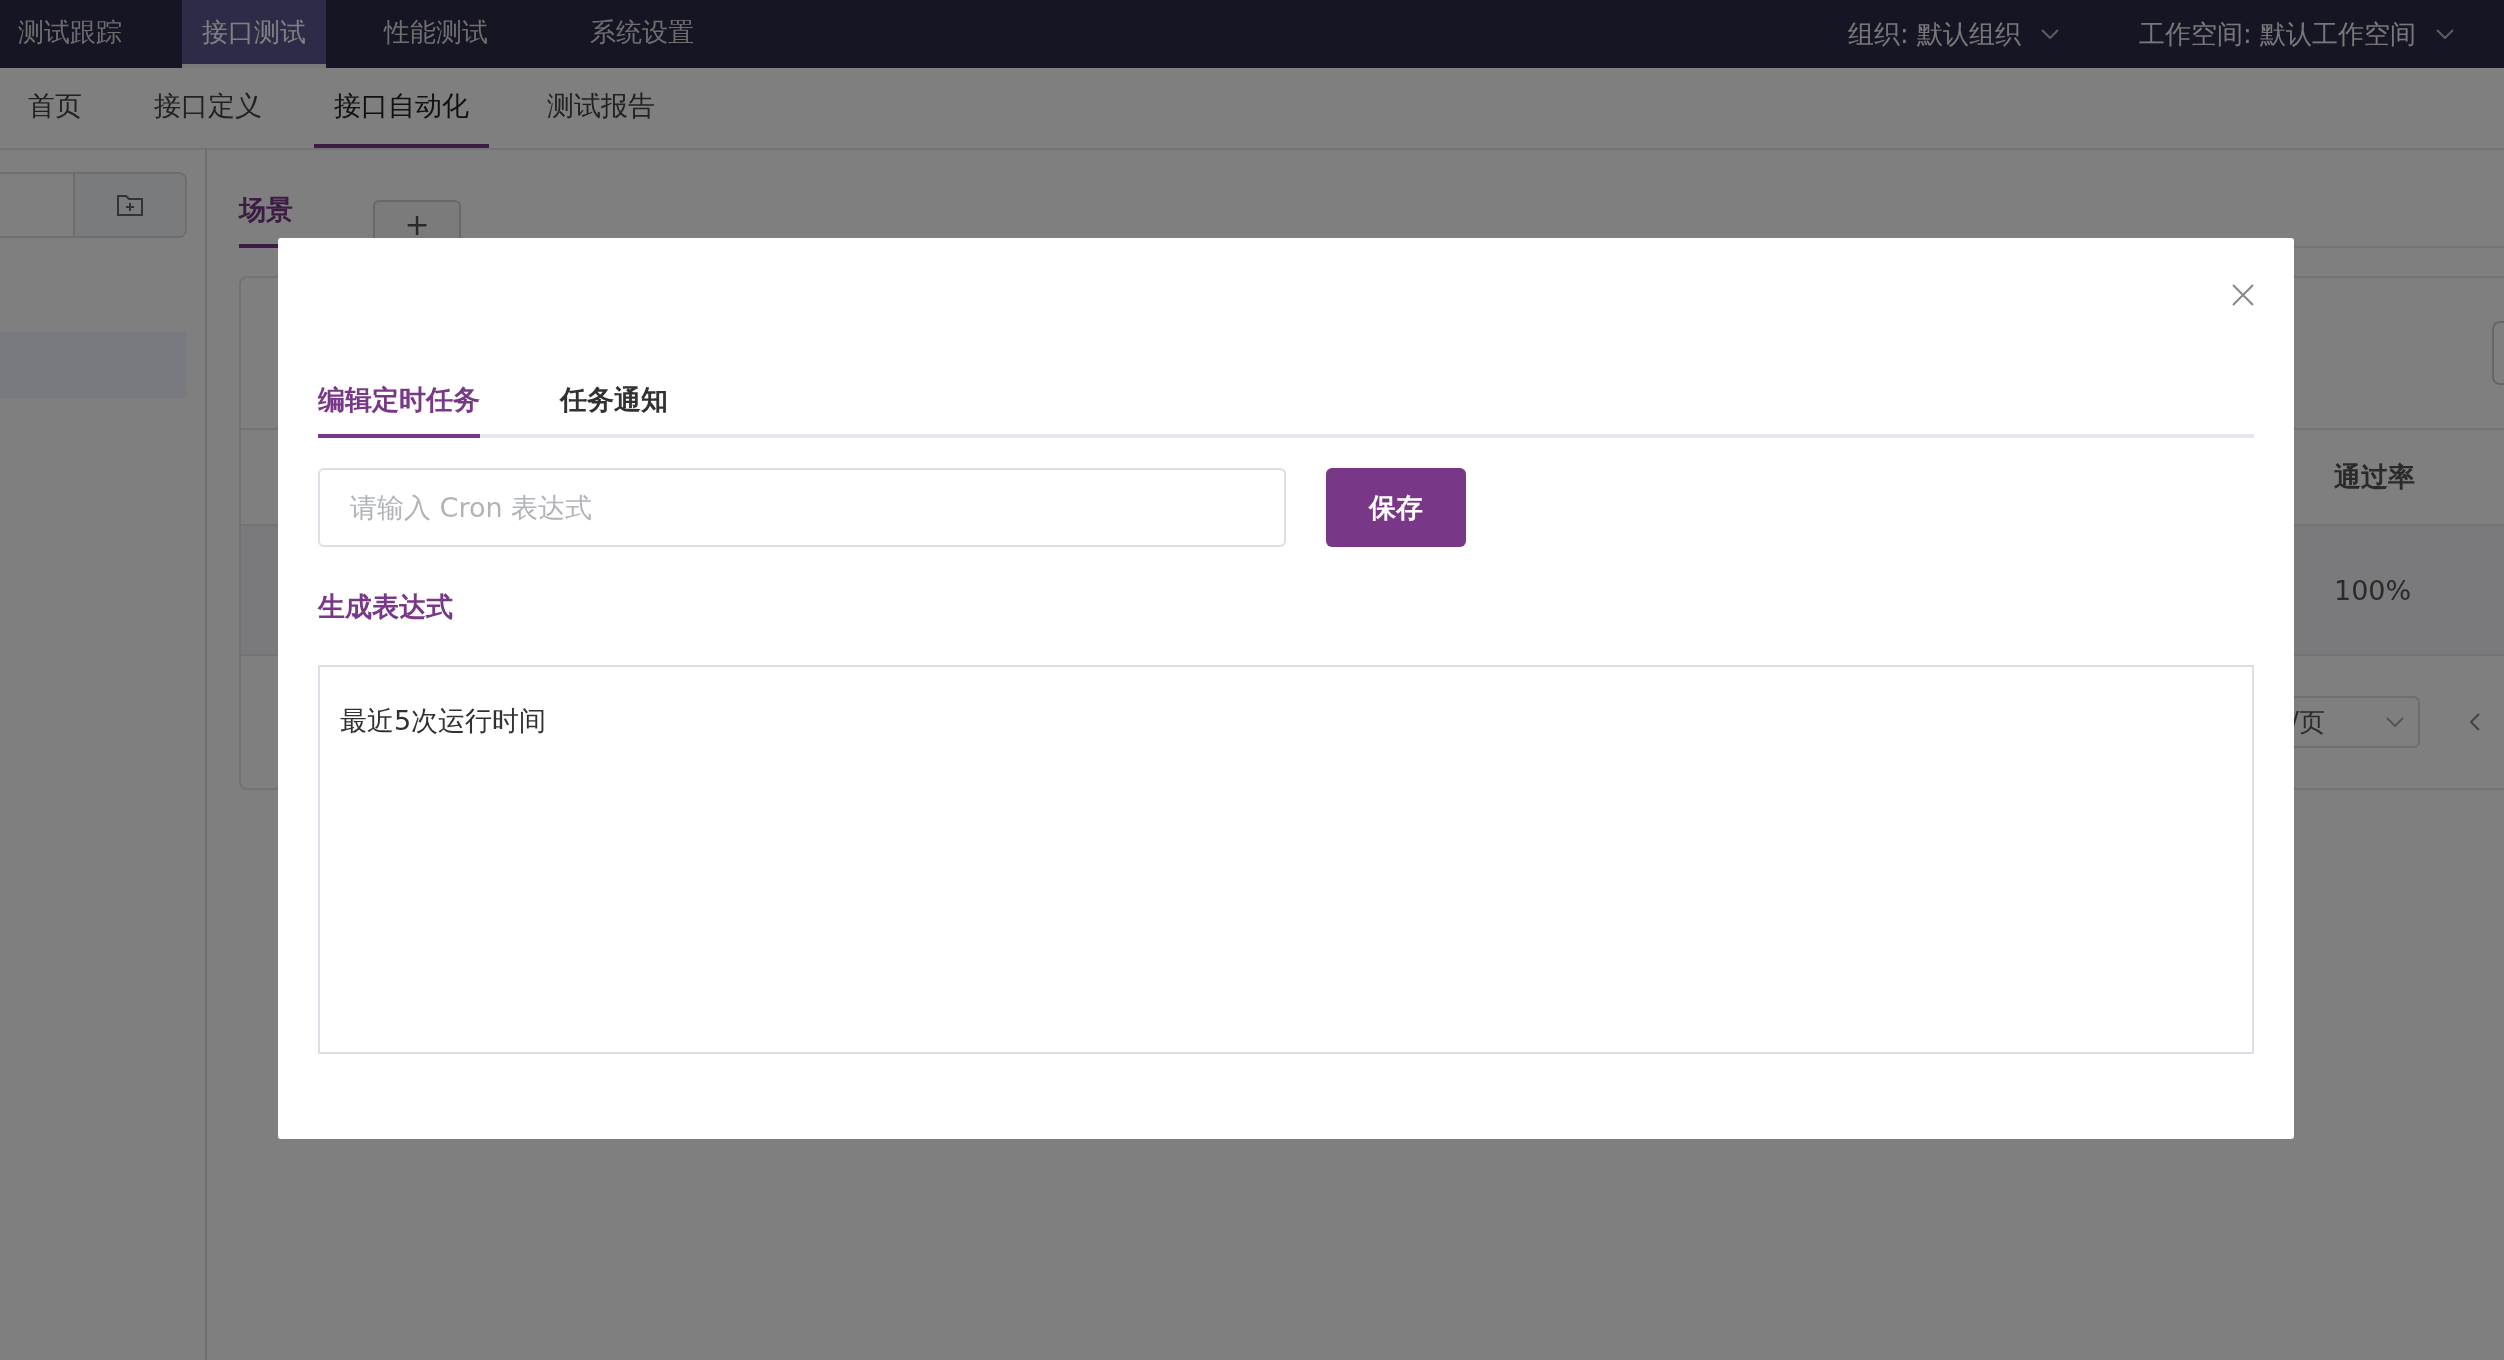 This screenshot has width=2504, height=1360. I want to click on panel-title: 最近5次运行时间, so click(443, 720).